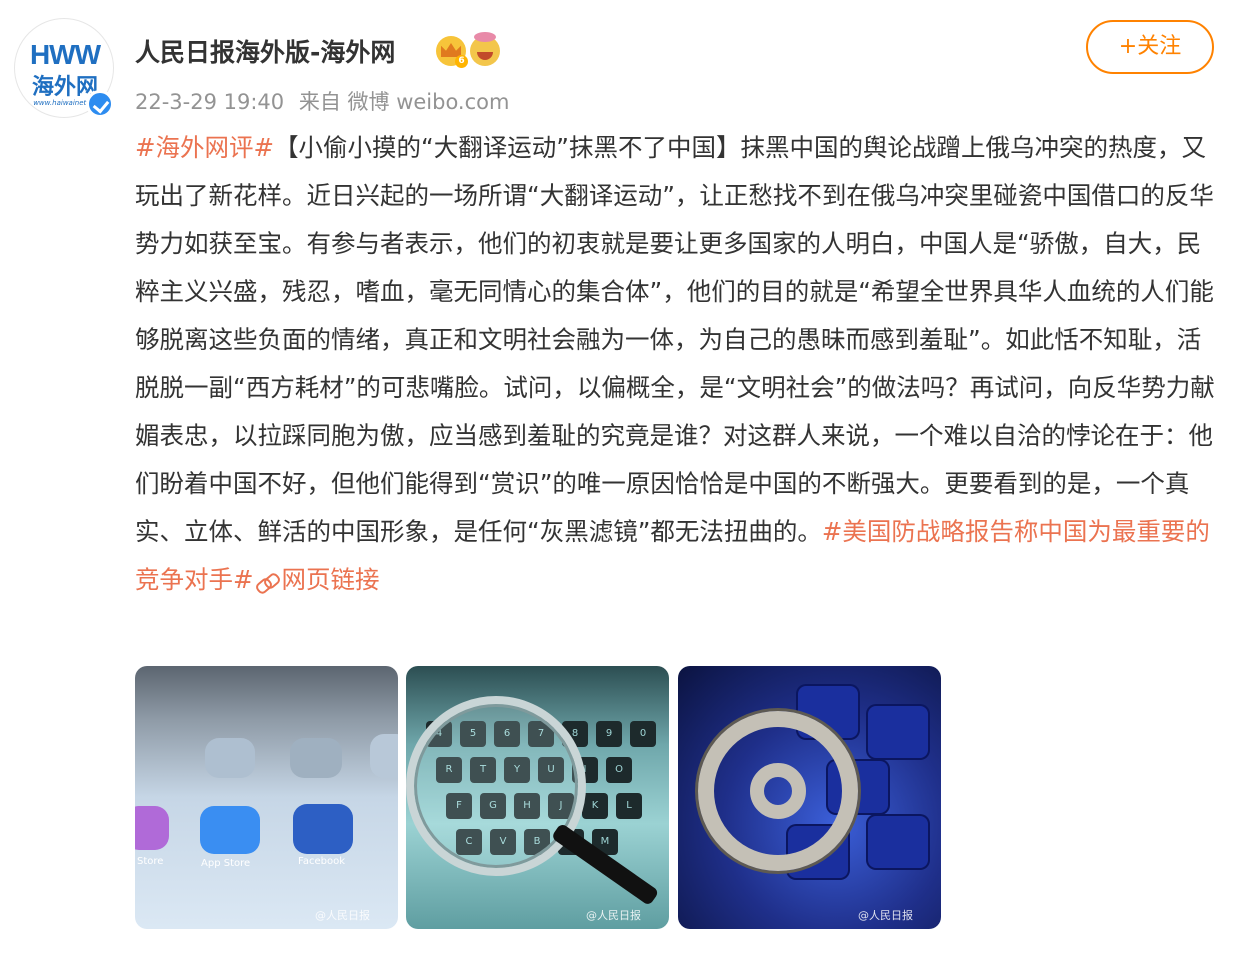 The height and width of the screenshot is (964, 1246). What do you see at coordinates (266, 797) in the screenshot?
I see `post-image-1: Store App Store Facebook @人民日报` at bounding box center [266, 797].